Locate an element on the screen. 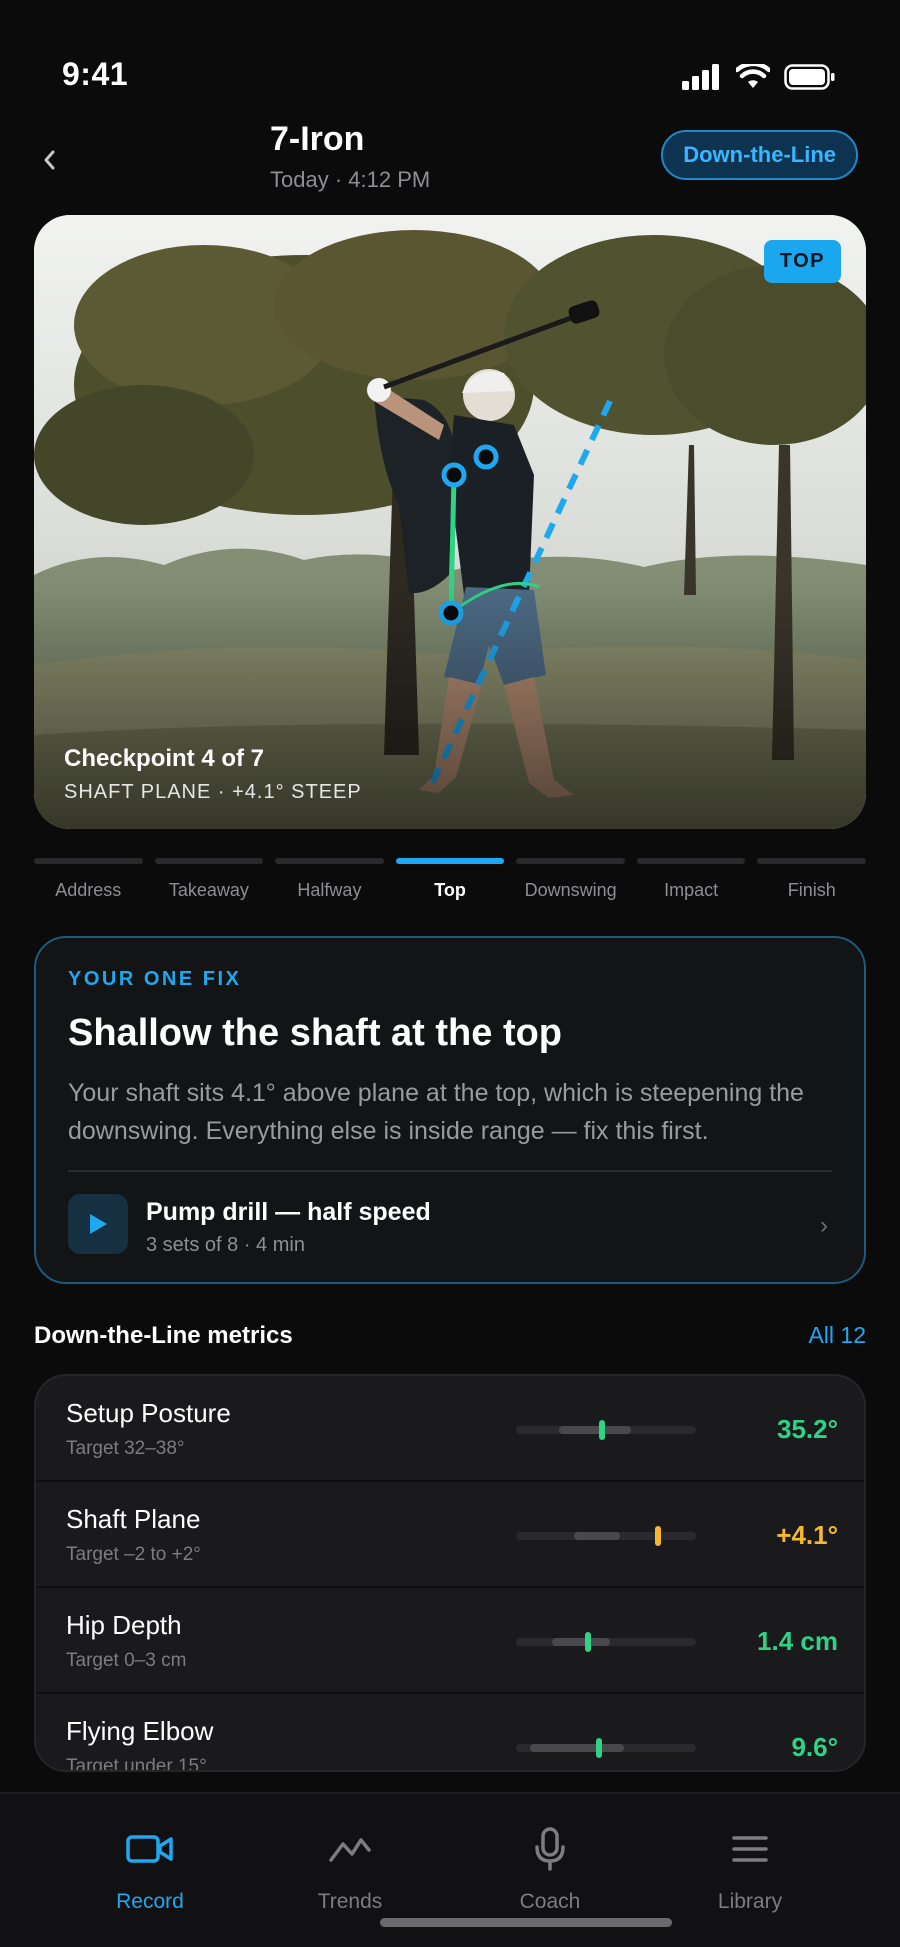 The height and width of the screenshot is (1947, 900). header: 7-Iron Today · 4:12 PM Down-the-Line is located at coordinates (450, 160).